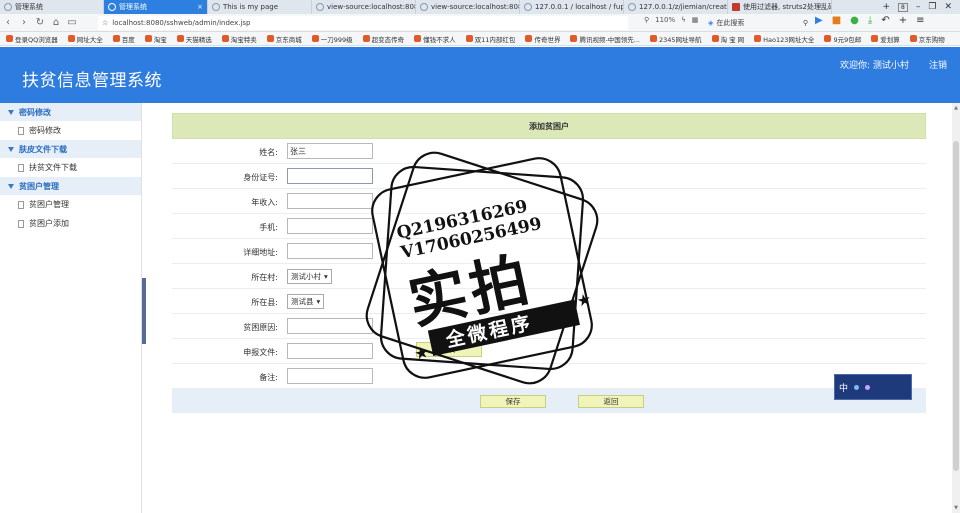 This screenshot has height=513, width=960. I want to click on video-icon: ■, so click(836, 20).